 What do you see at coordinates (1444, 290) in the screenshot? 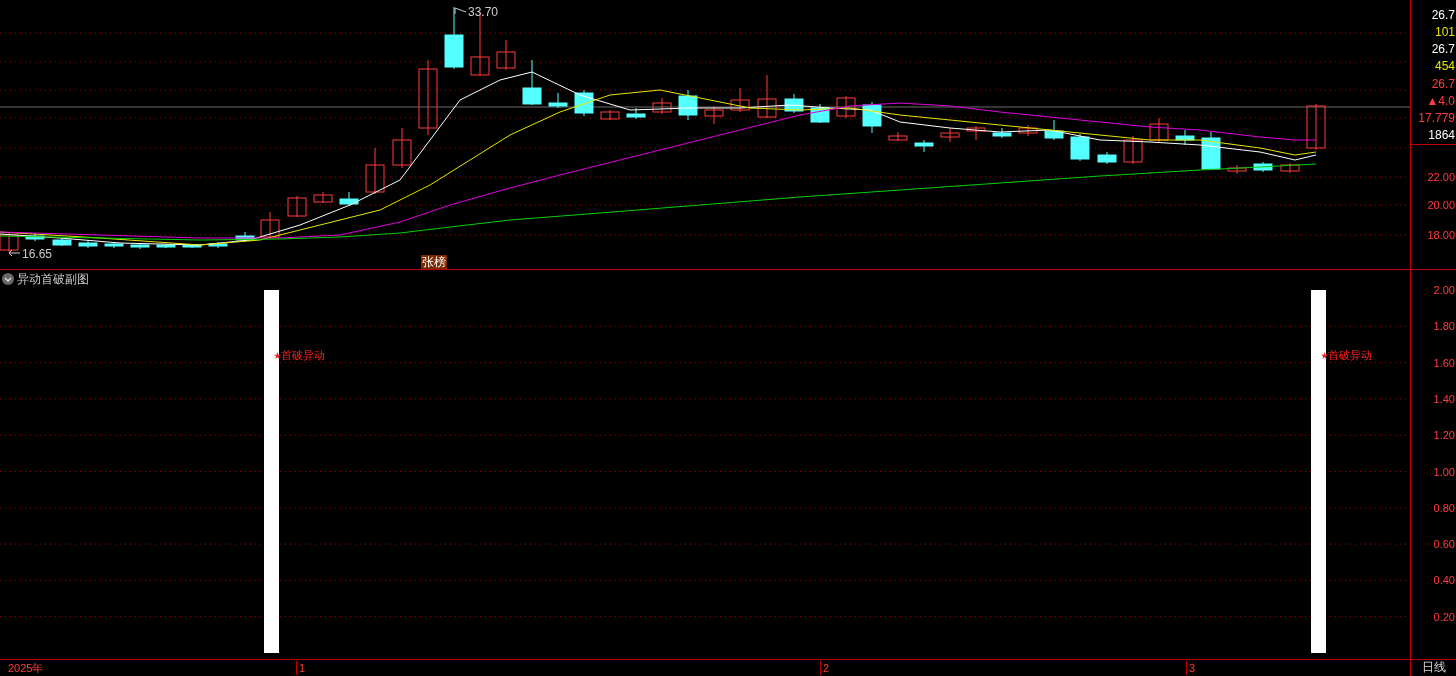
I see `axis-tick-label: 2.00` at bounding box center [1444, 290].